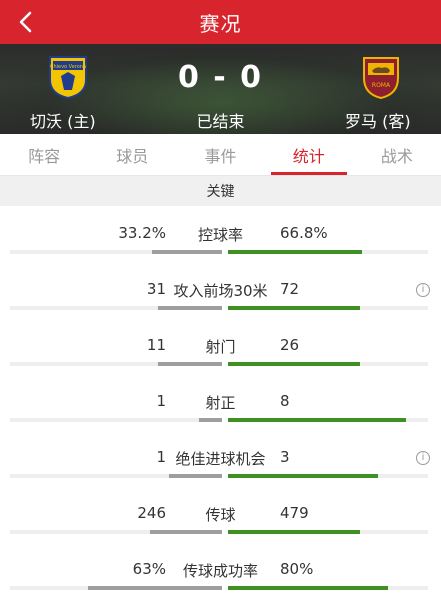 This screenshot has width=441, height=598. What do you see at coordinates (220, 191) in the screenshot?
I see `section-header-key: 关键` at bounding box center [220, 191].